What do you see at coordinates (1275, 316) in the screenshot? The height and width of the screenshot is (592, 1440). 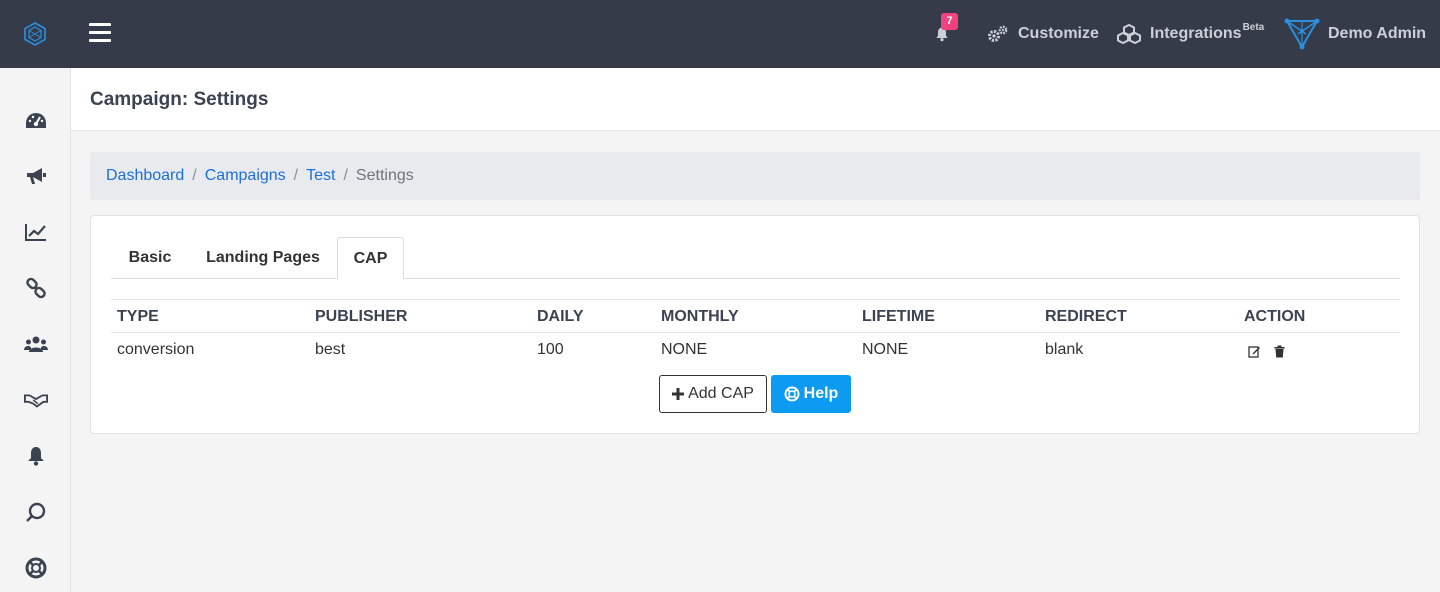 I see `column-header-action: ACTION` at bounding box center [1275, 316].